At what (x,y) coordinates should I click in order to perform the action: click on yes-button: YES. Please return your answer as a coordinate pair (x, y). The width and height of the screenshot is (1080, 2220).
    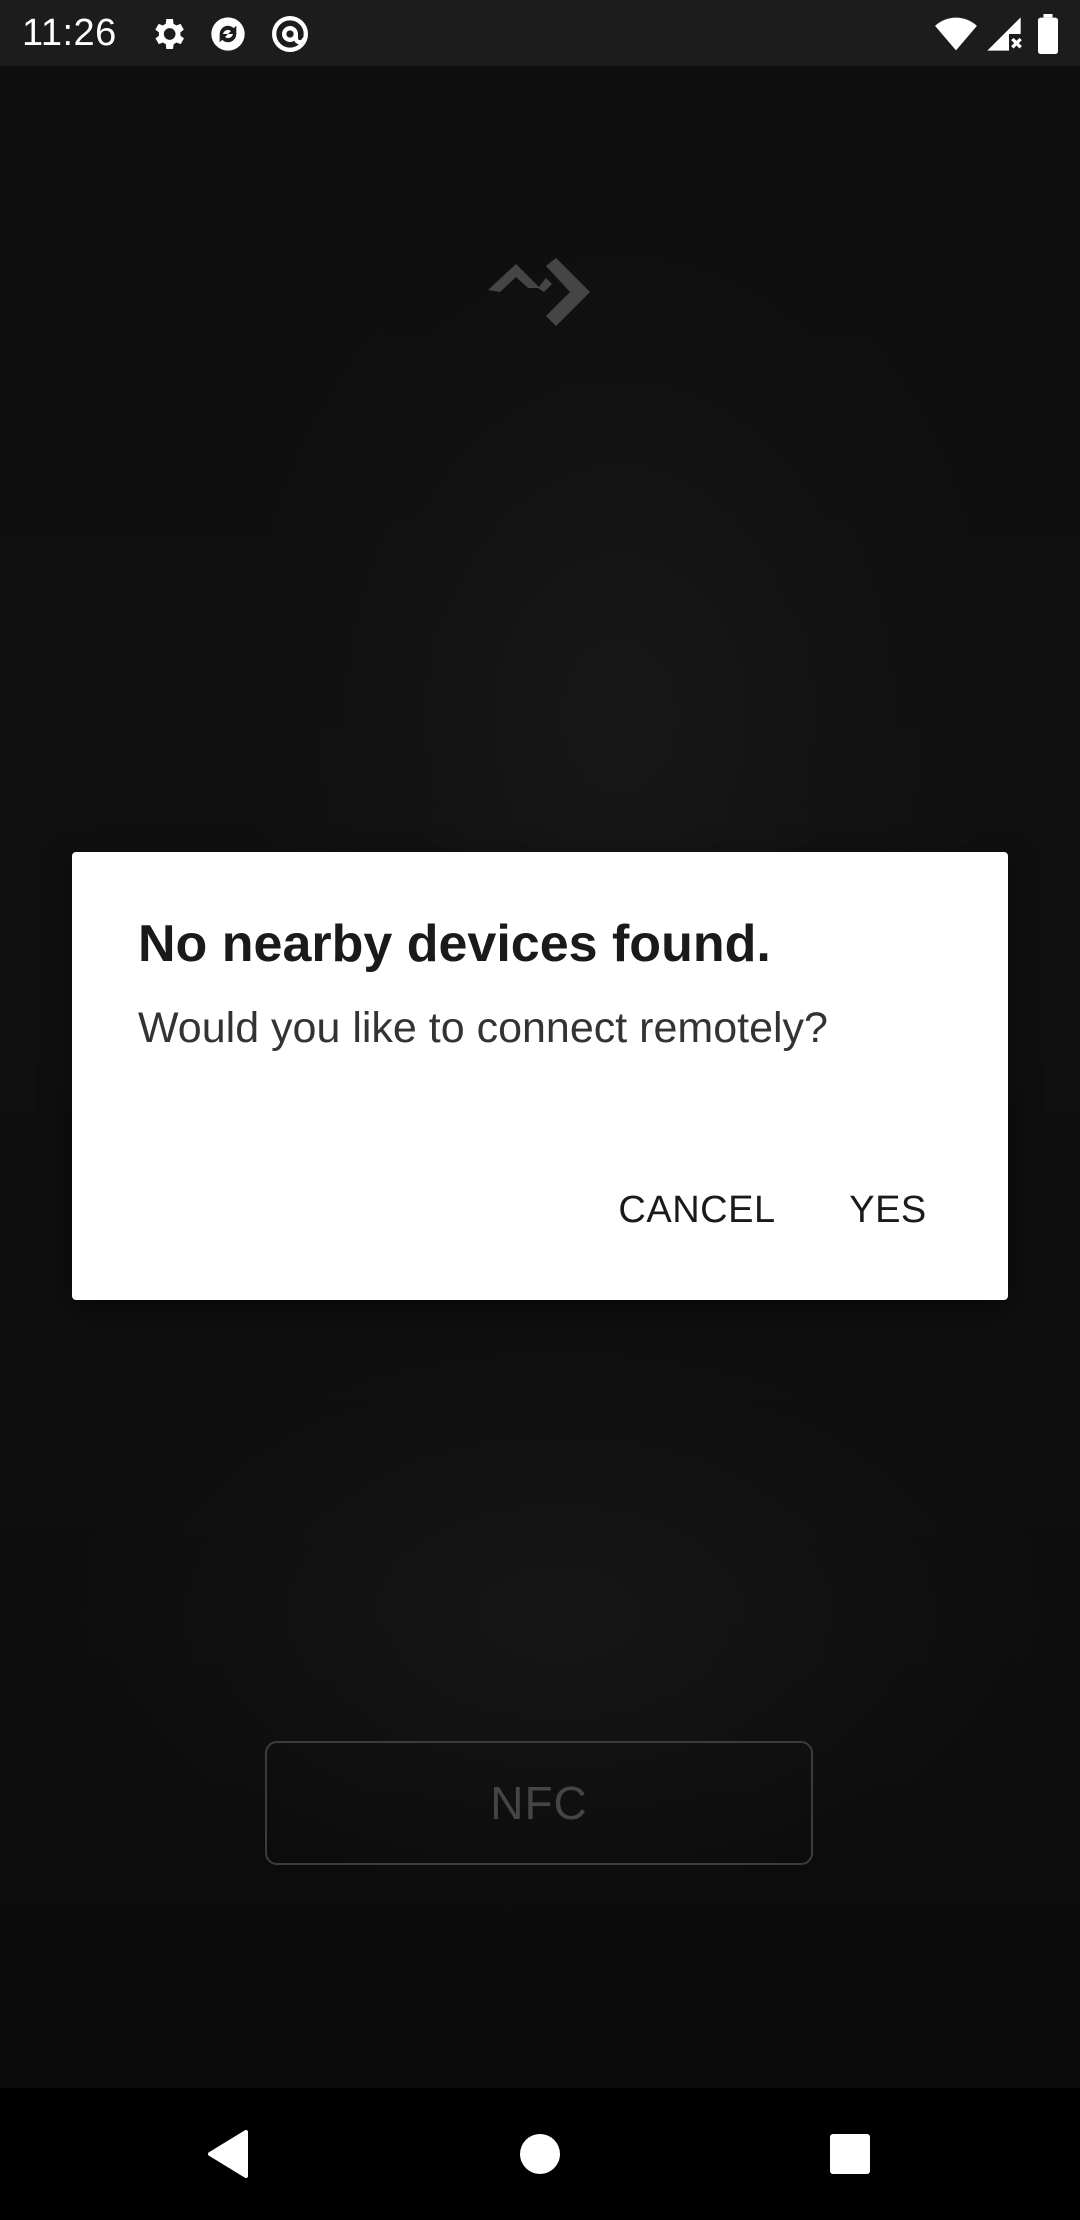
    Looking at the image, I should click on (888, 1210).